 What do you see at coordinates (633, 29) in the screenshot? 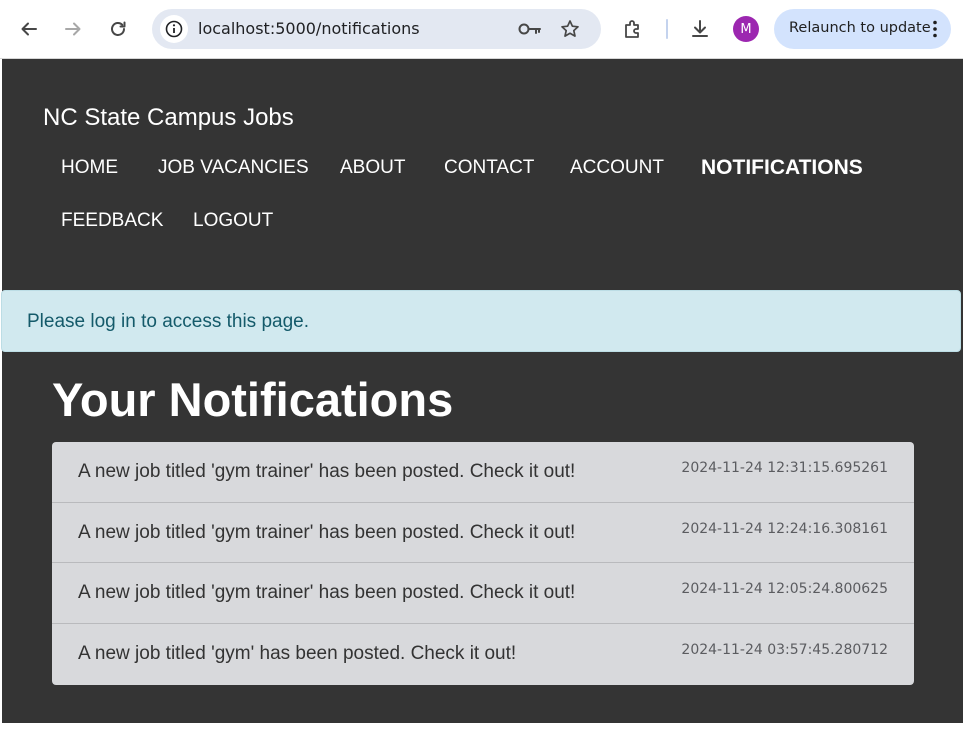
I see `extensions-puzzle-icon` at bounding box center [633, 29].